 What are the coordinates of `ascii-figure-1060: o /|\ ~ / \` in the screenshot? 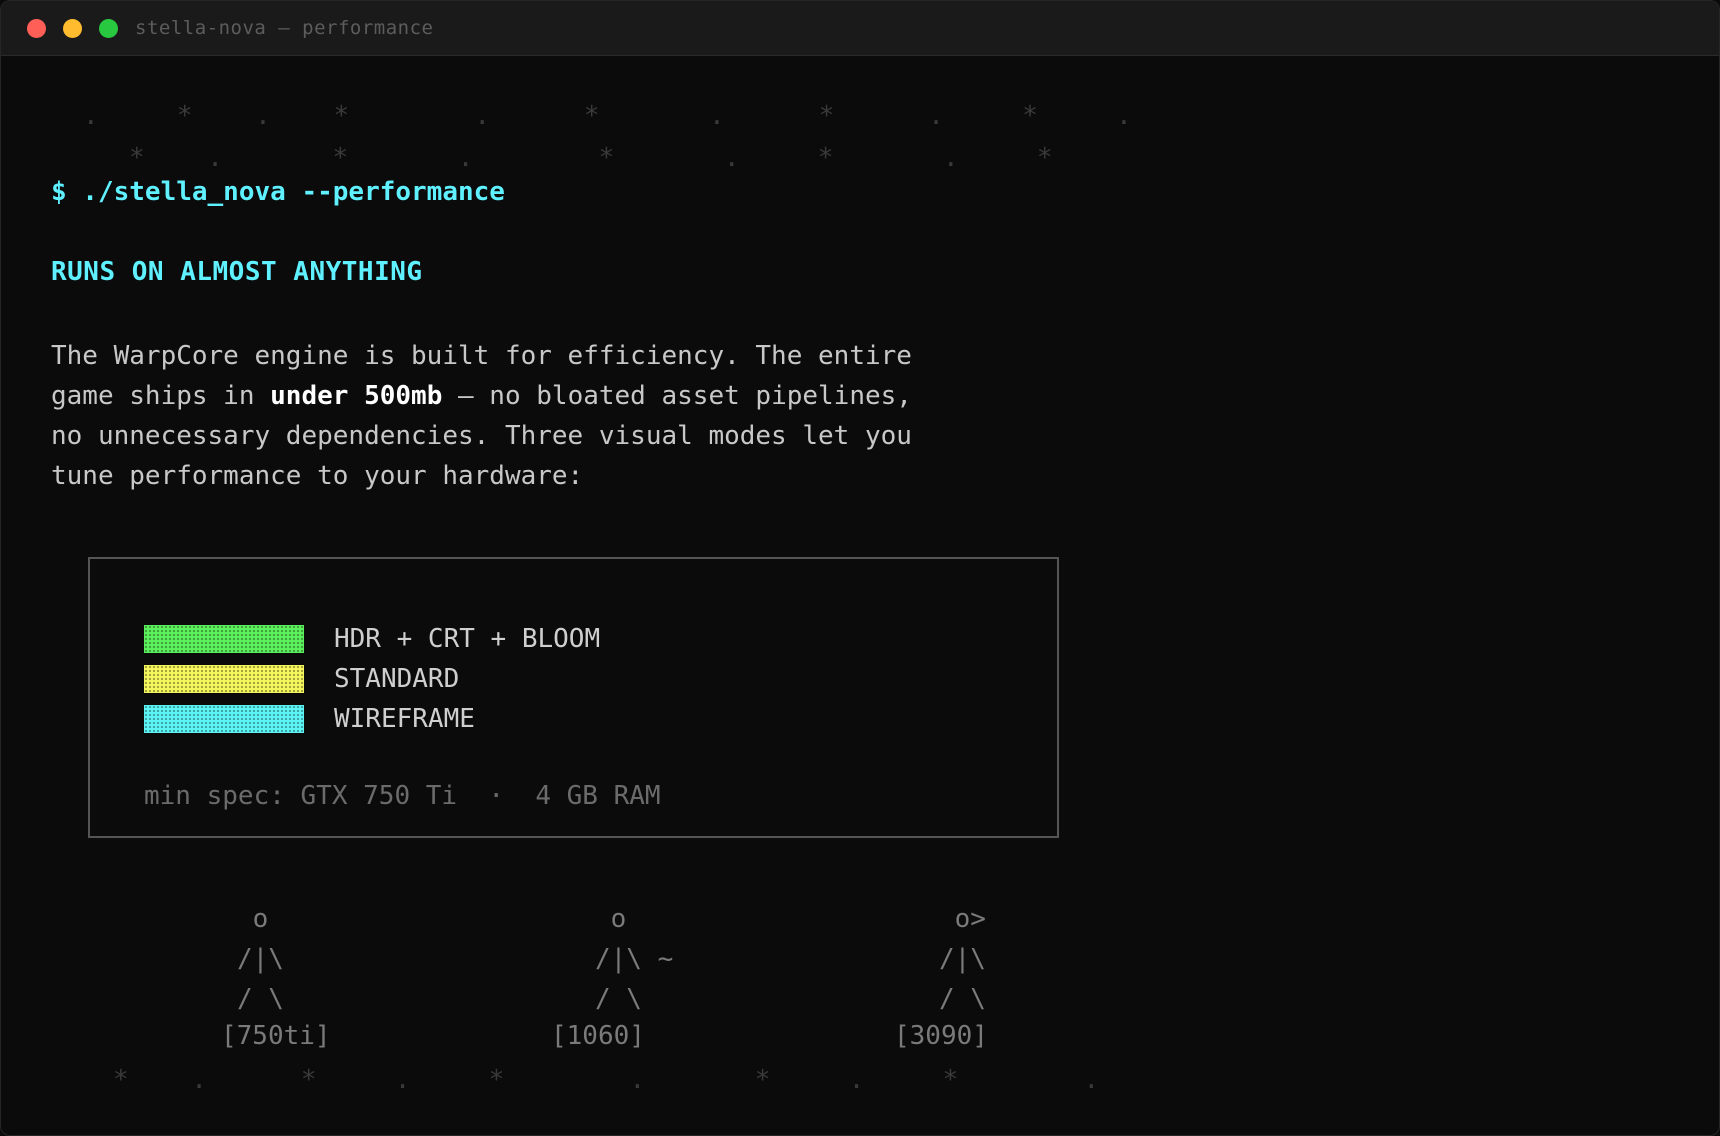 It's located at (634, 959).